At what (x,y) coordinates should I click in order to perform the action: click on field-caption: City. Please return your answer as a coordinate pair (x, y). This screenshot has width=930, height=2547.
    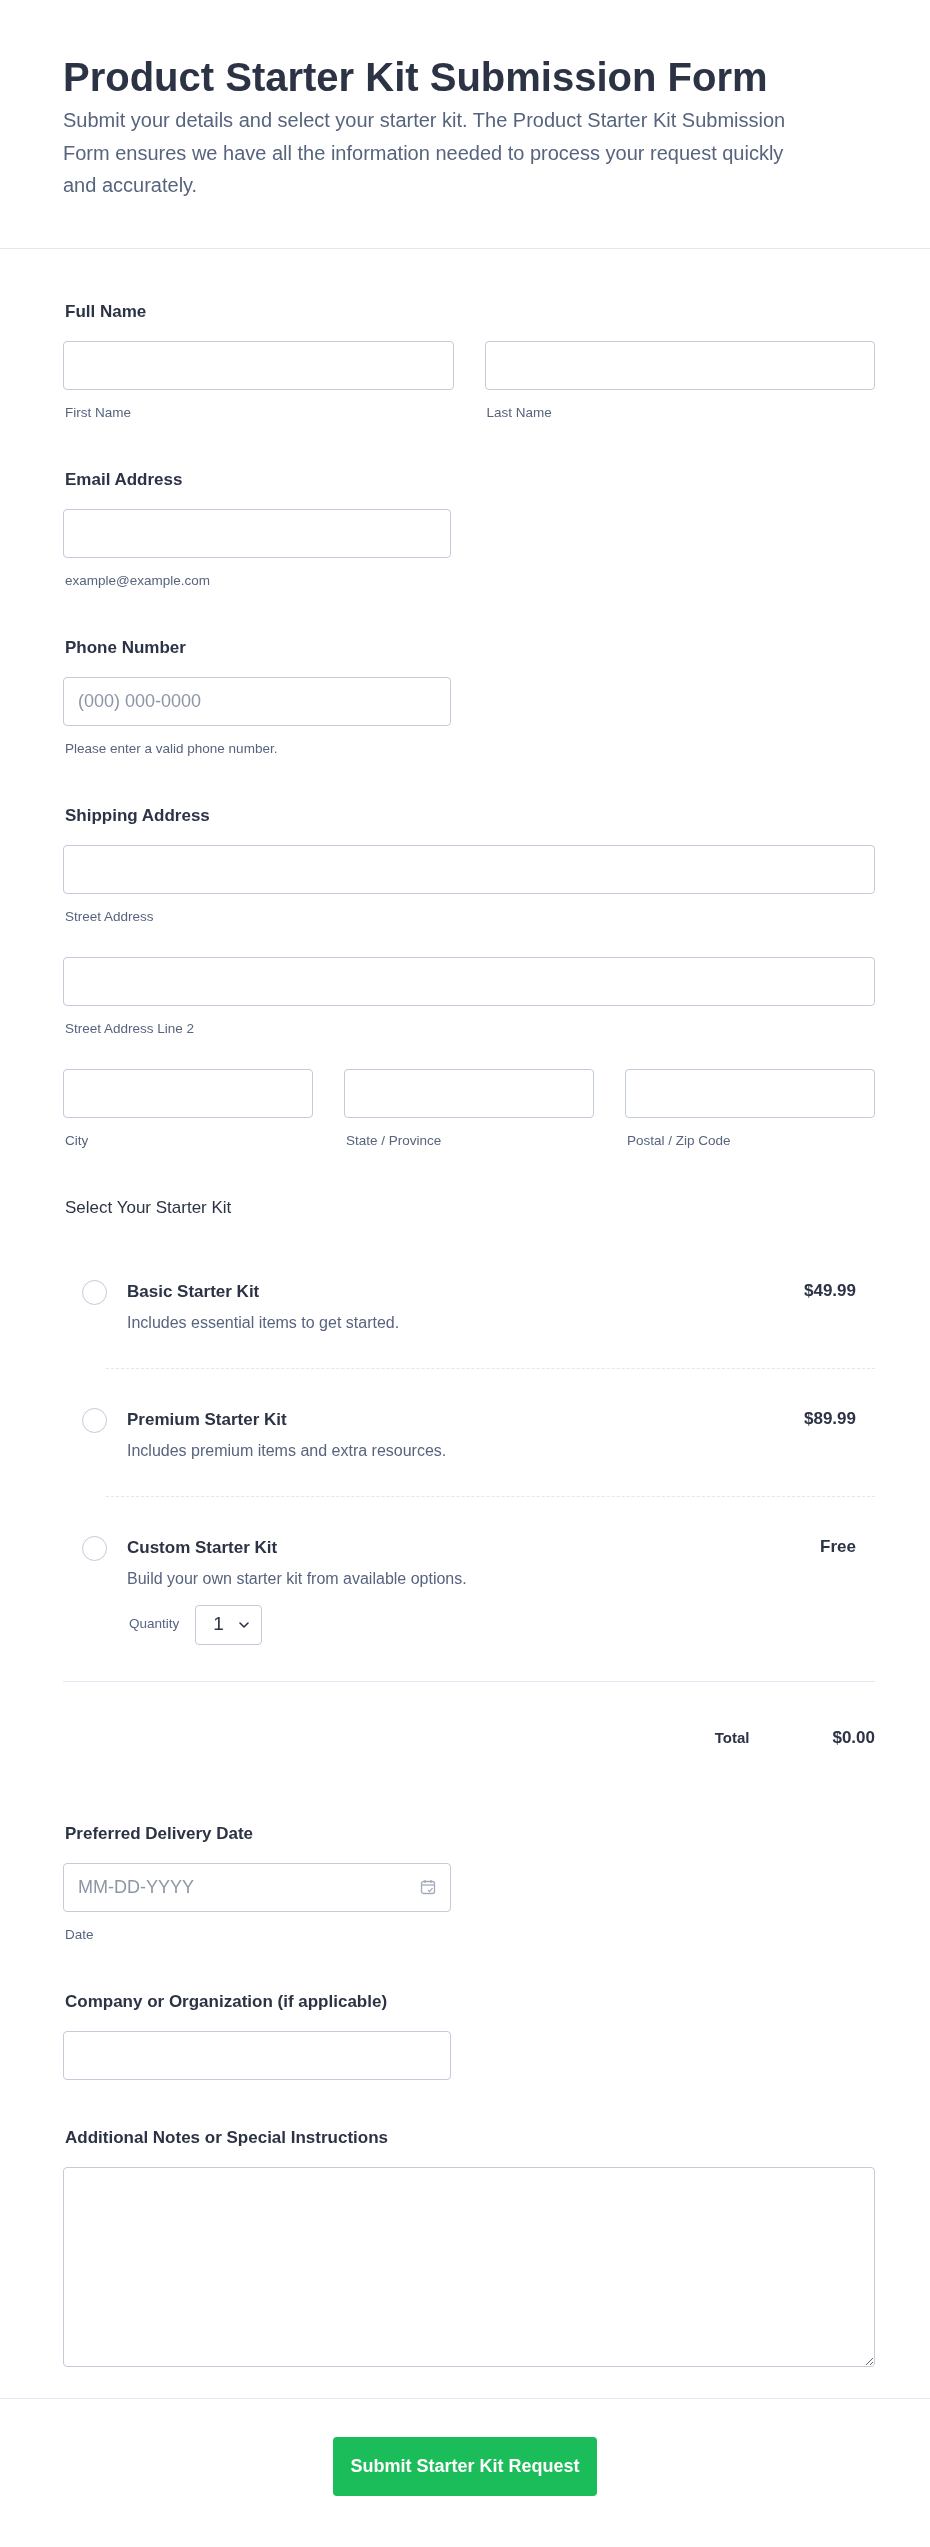
    Looking at the image, I should click on (77, 1140).